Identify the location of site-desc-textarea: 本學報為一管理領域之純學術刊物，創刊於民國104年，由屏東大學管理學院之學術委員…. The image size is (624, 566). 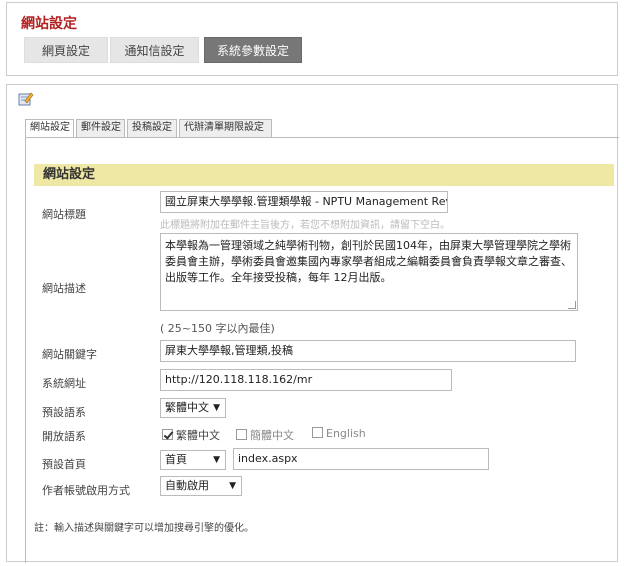
(369, 272).